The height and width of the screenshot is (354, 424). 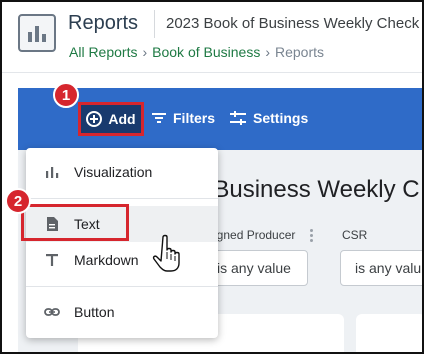 I want to click on filter-label-producer: signed Producer, so click(x=252, y=235).